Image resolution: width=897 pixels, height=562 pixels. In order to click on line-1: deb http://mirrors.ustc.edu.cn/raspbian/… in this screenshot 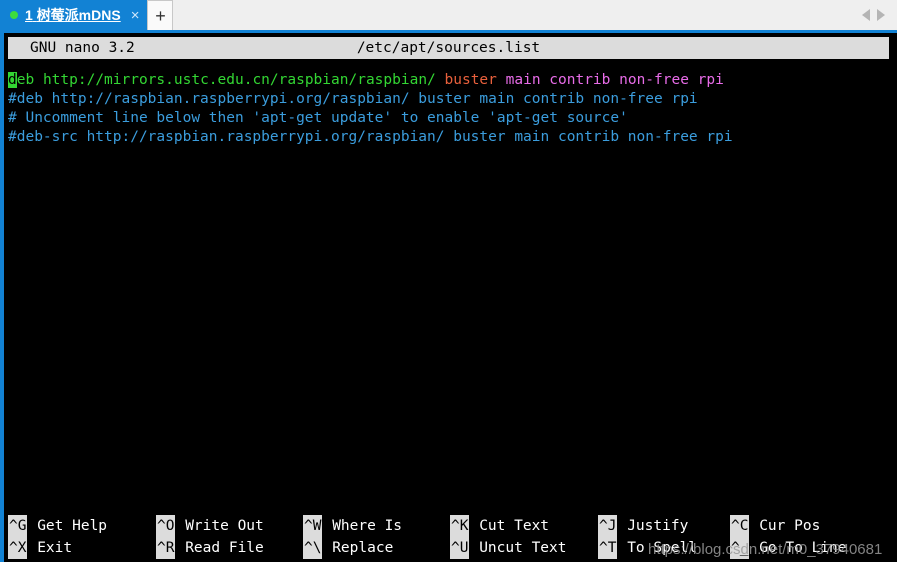, I will do `click(450, 80)`.